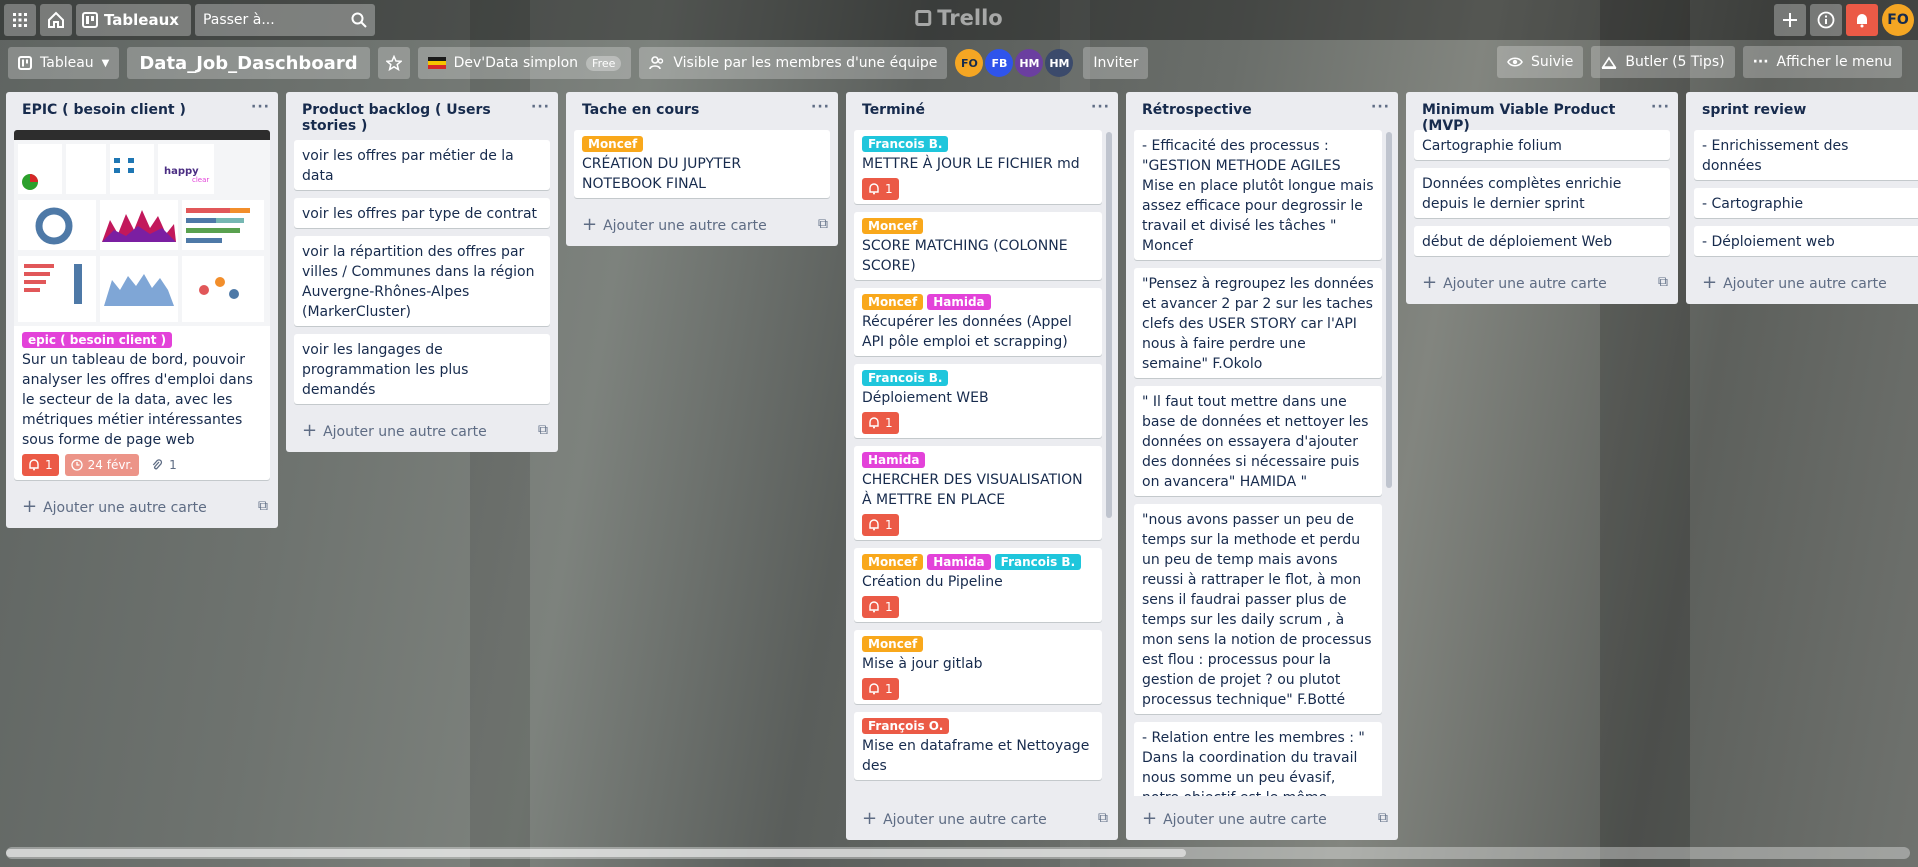  Describe the element at coordinates (893, 644) in the screenshot. I see `card-label: Moncef` at that location.